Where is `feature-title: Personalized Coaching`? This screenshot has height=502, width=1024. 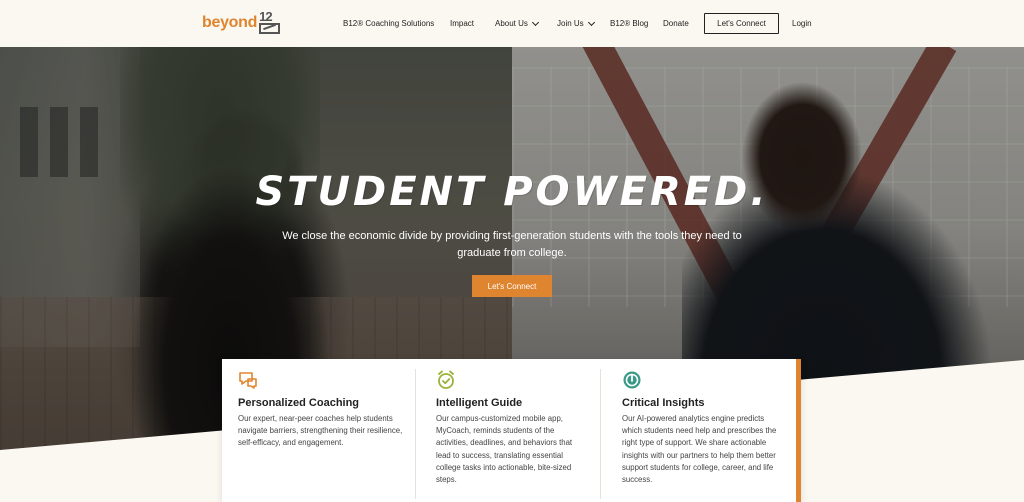
feature-title: Personalized Coaching is located at coordinates (299, 403).